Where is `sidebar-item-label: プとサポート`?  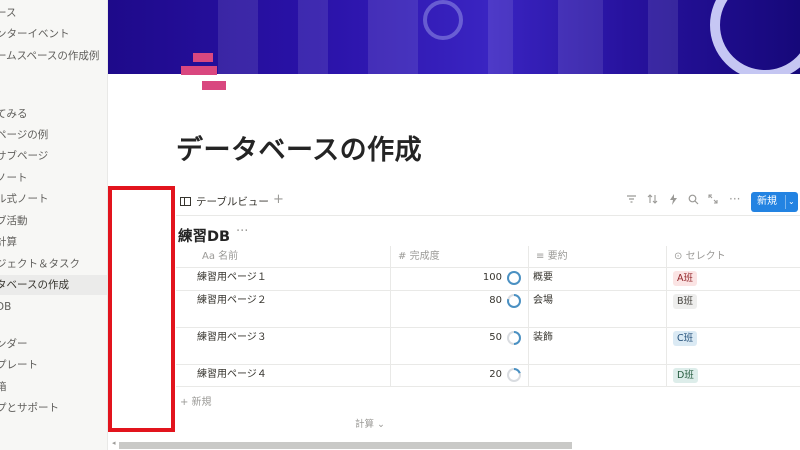
sidebar-item-label: プとサポート is located at coordinates (29, 408).